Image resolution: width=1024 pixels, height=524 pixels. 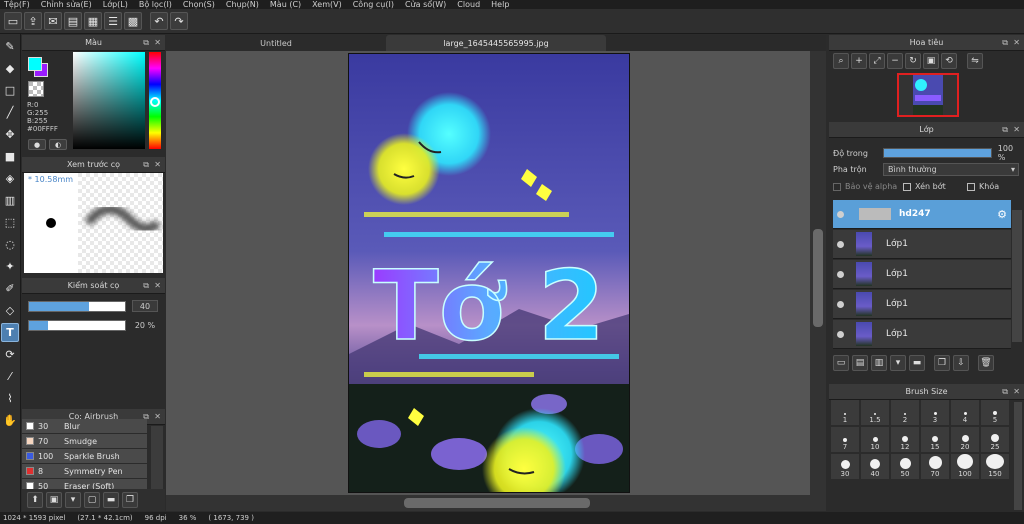 What do you see at coordinates (10, 200) in the screenshot?
I see `gradient-tool-icon: ▥` at bounding box center [10, 200].